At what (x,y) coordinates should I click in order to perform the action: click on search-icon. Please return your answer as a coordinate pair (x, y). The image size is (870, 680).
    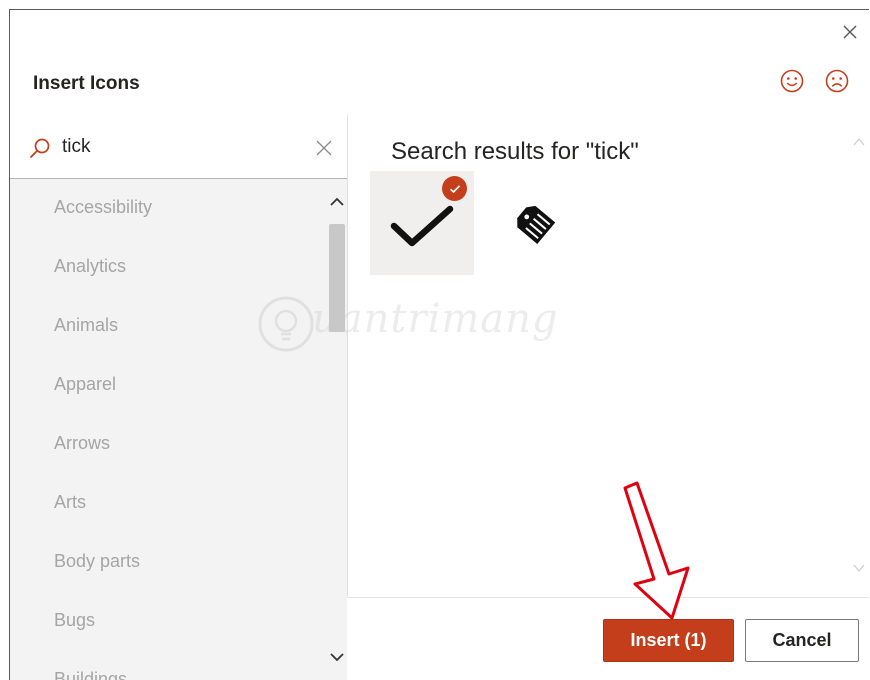
    Looking at the image, I should click on (40, 148).